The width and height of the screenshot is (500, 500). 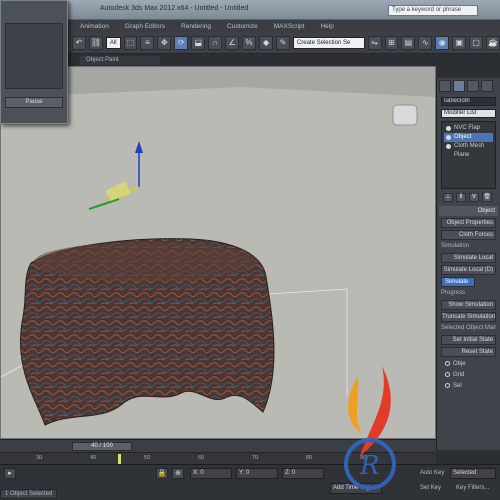 What do you see at coordinates (468, 340) in the screenshot?
I see `set-initial-state-button: Set Initial State` at bounding box center [468, 340].